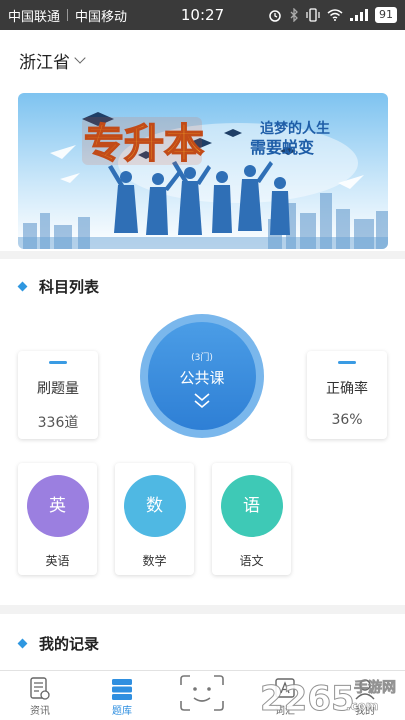  What do you see at coordinates (251, 506) in the screenshot?
I see `subject-icon-chinese: 语` at bounding box center [251, 506].